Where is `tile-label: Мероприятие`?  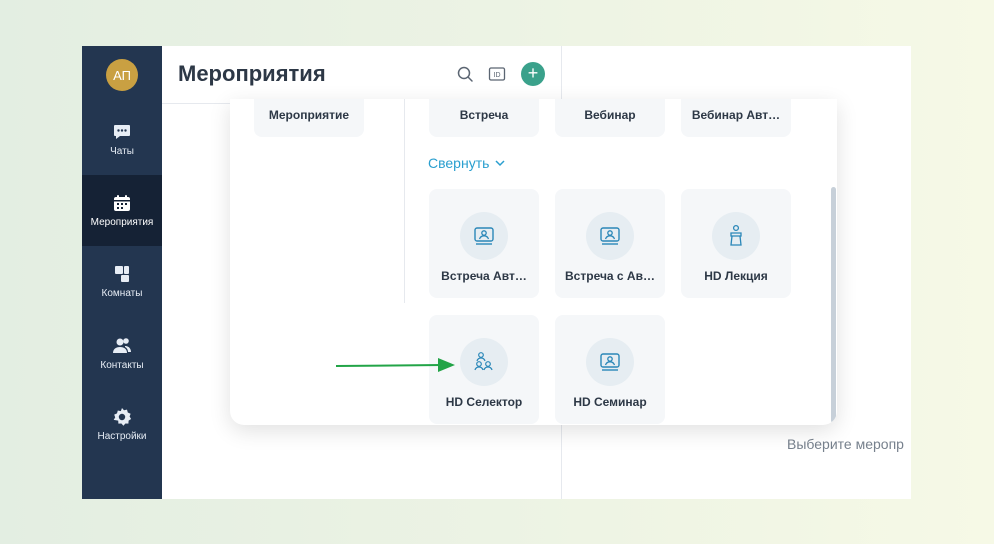 tile-label: Мероприятие is located at coordinates (309, 115).